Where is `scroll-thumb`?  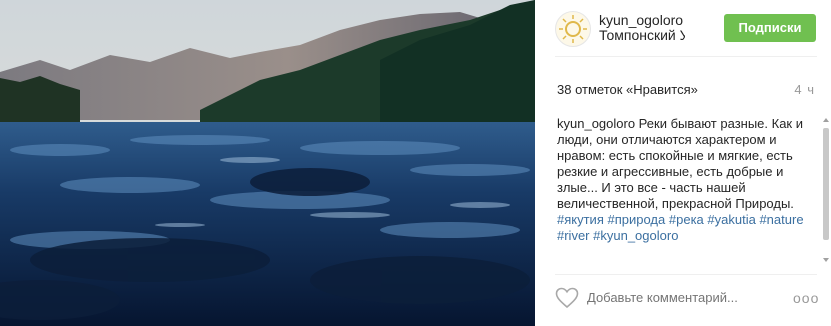 scroll-thumb is located at coordinates (826, 184).